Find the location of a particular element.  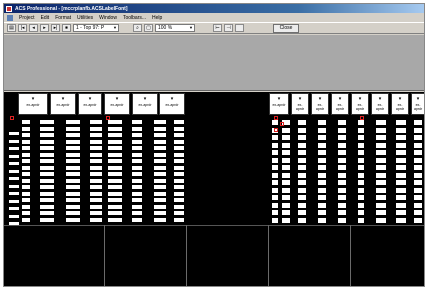

blank-icon is located at coordinates (239, 28).